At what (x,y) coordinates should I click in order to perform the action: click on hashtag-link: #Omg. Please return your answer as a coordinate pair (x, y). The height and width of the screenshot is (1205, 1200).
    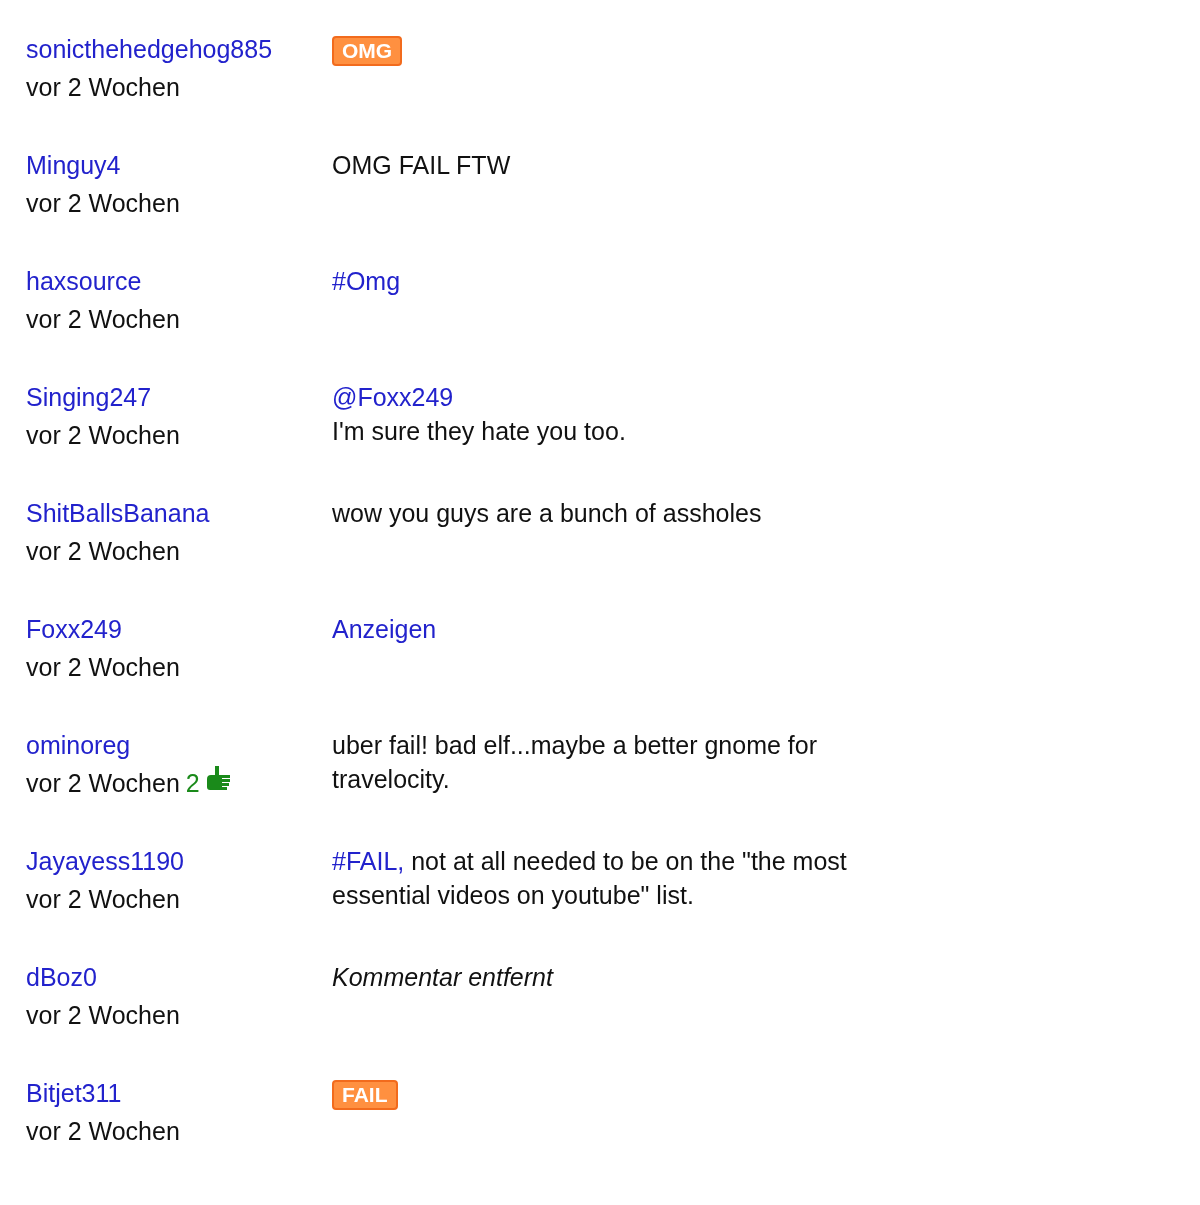
    Looking at the image, I should click on (366, 281).